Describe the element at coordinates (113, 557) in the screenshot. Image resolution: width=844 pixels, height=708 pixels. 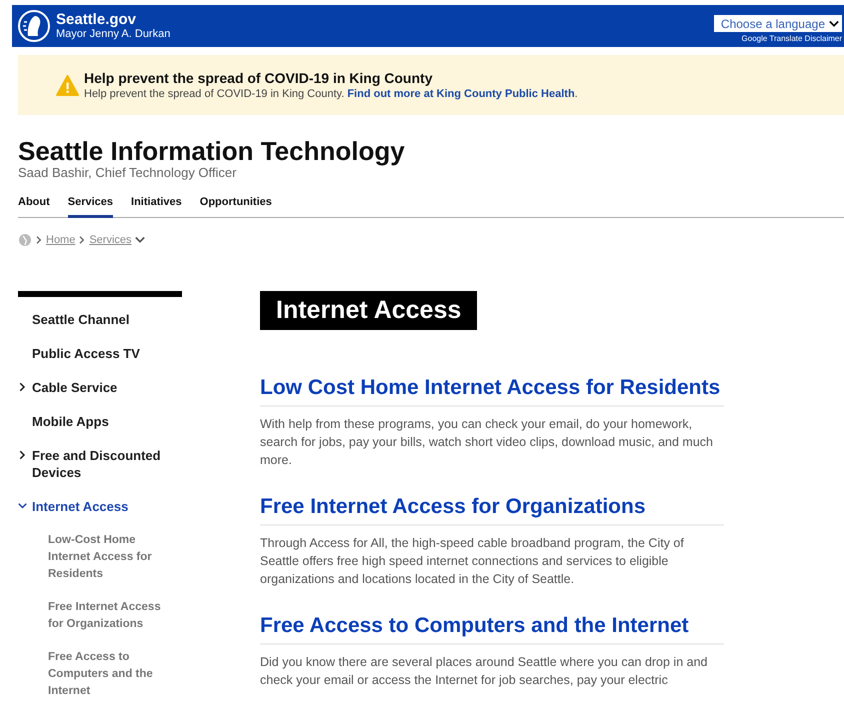
I see `sidebar-subitem: Low-Cost Home Internet Access for Residents` at that location.